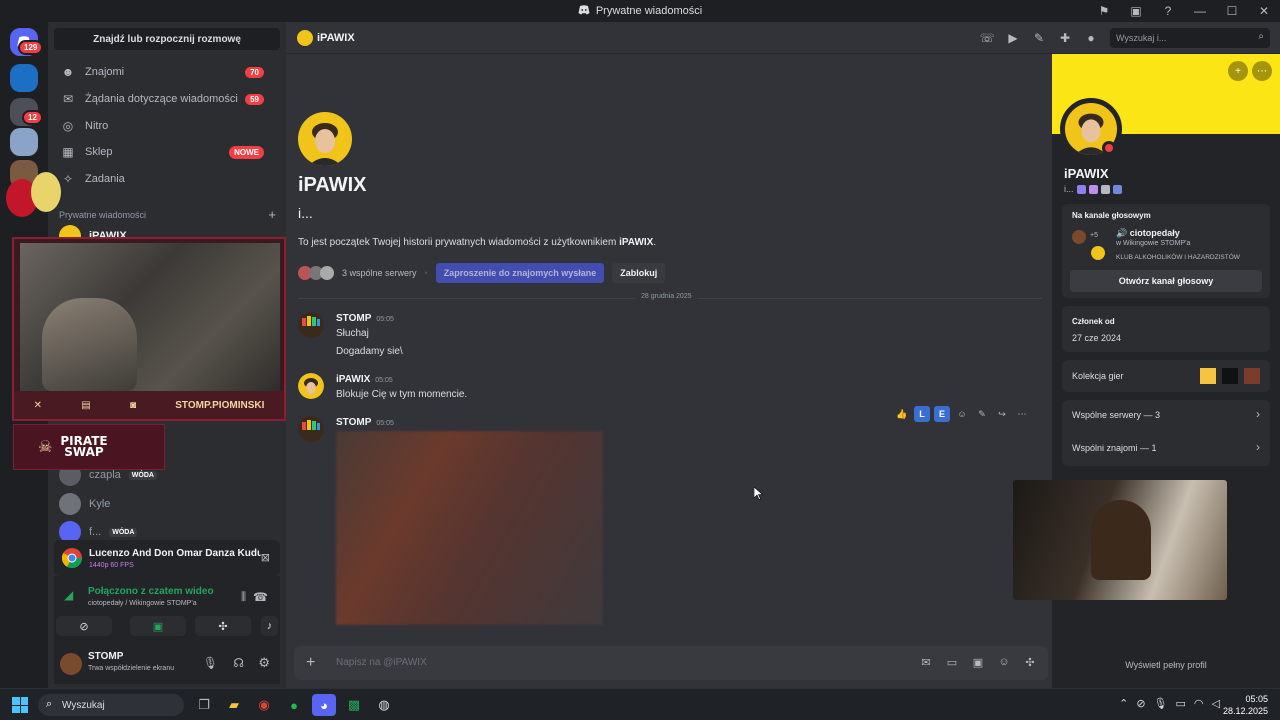  What do you see at coordinates (1256, 699) in the screenshot?
I see `clock-time: 05:05` at bounding box center [1256, 699].